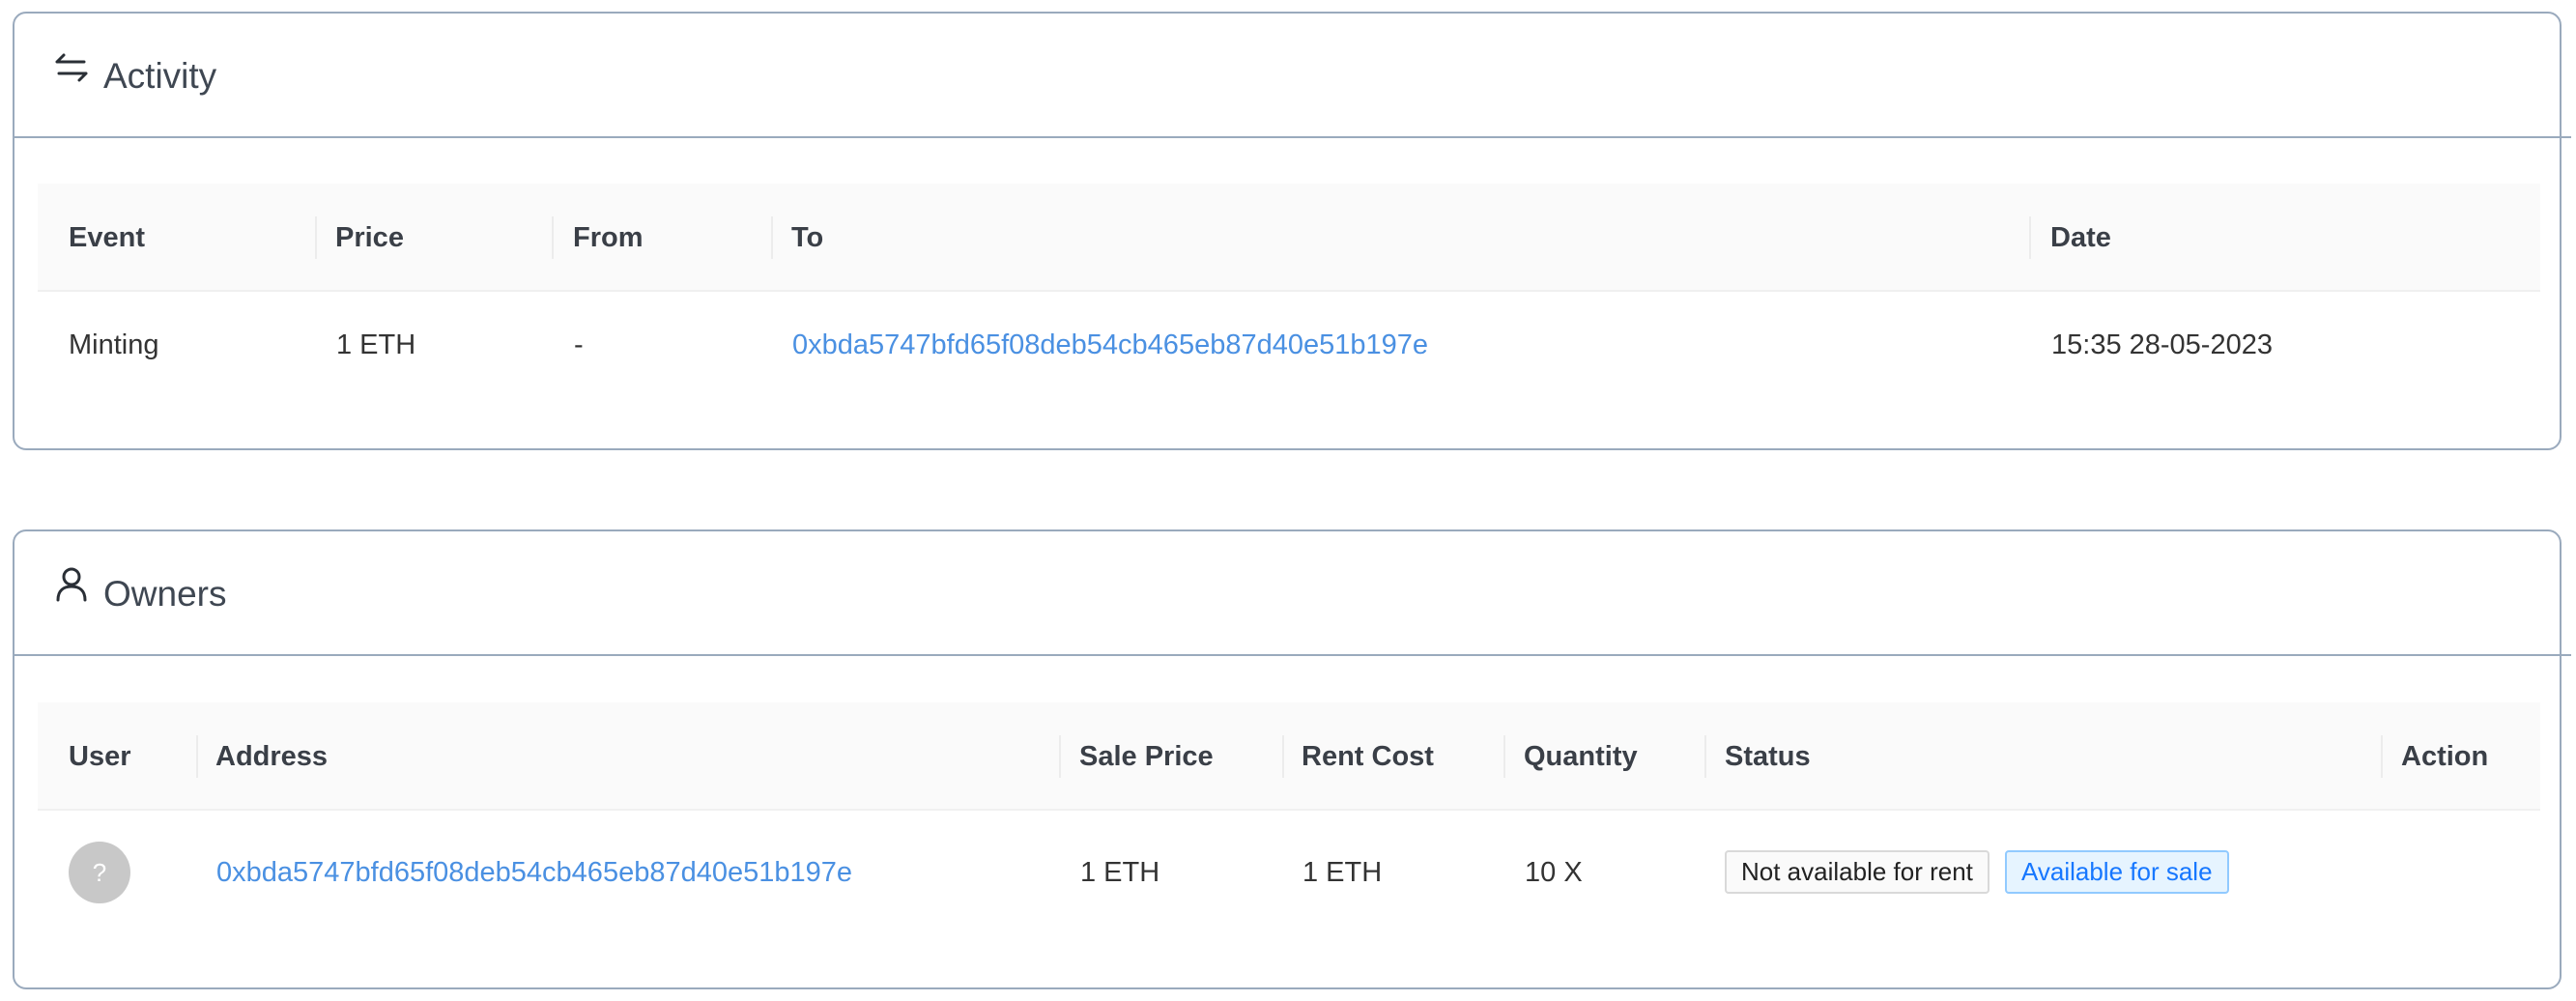 This screenshot has height=1001, width=2576. I want to click on column-header-from: From, so click(609, 238).